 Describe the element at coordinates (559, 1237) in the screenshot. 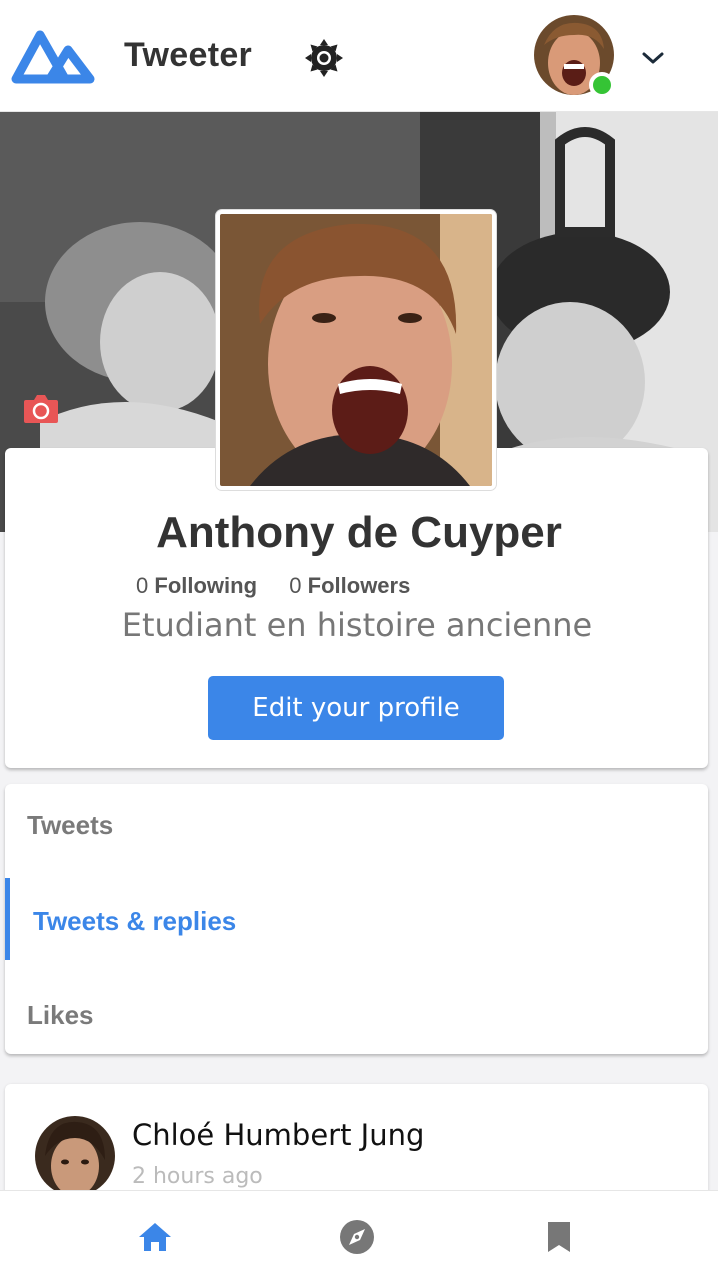

I see `bookmark-icon` at that location.